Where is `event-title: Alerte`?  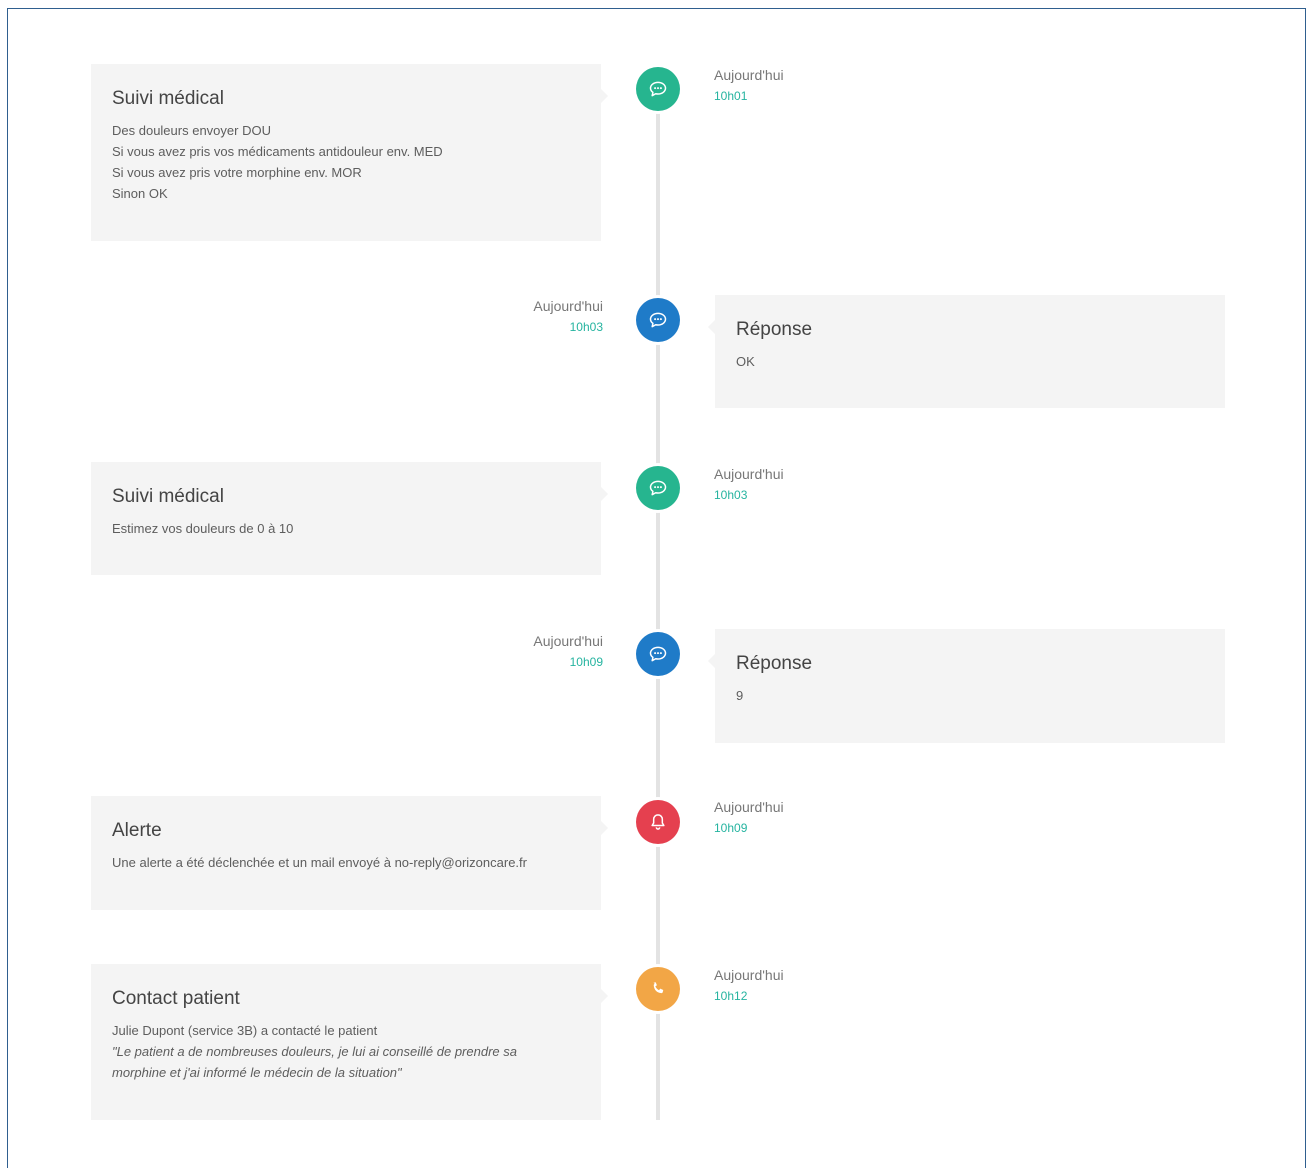
event-title: Alerte is located at coordinates (137, 830).